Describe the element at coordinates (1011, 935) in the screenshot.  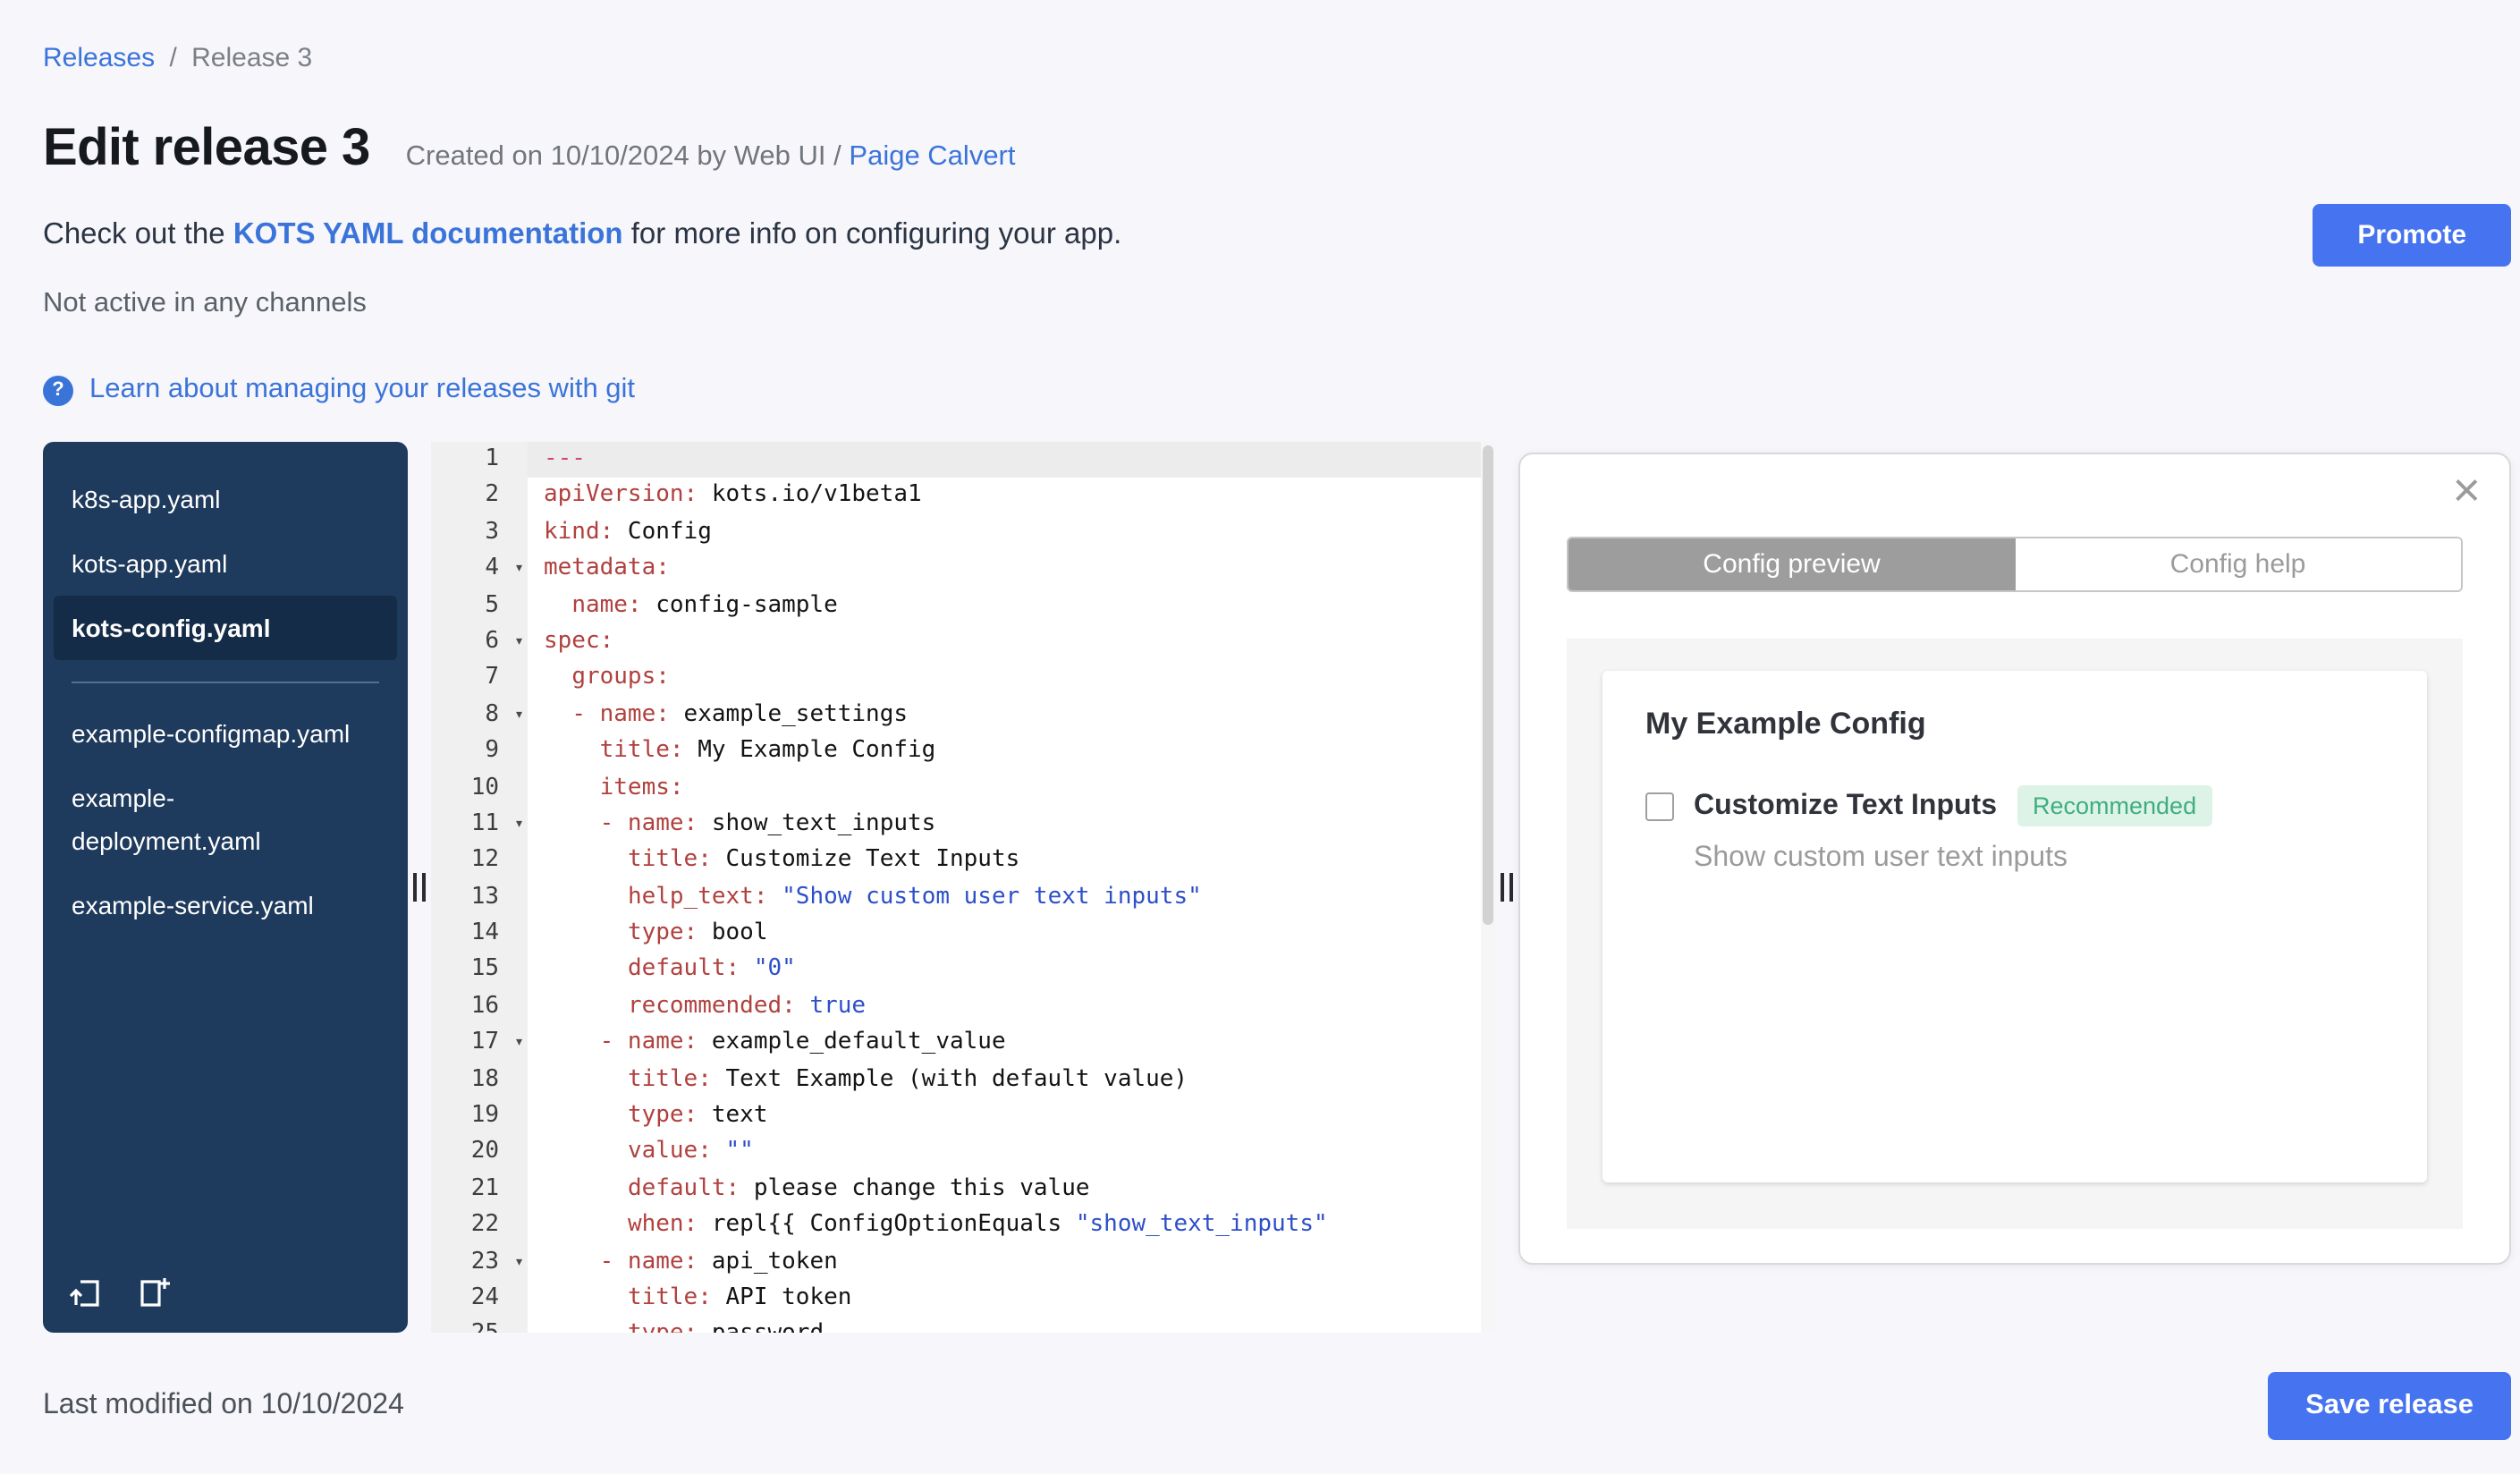
I see `code-line: type: bool` at that location.